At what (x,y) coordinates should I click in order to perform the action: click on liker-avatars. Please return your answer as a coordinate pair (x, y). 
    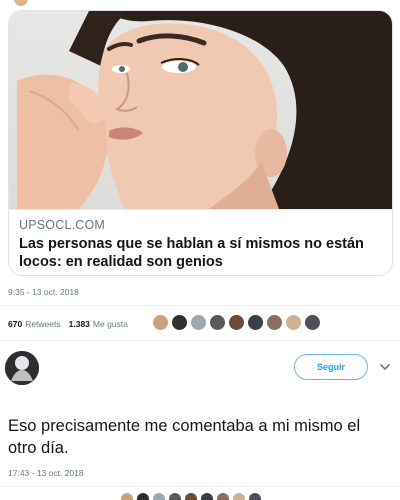
    Looking at the image, I should click on (237, 322).